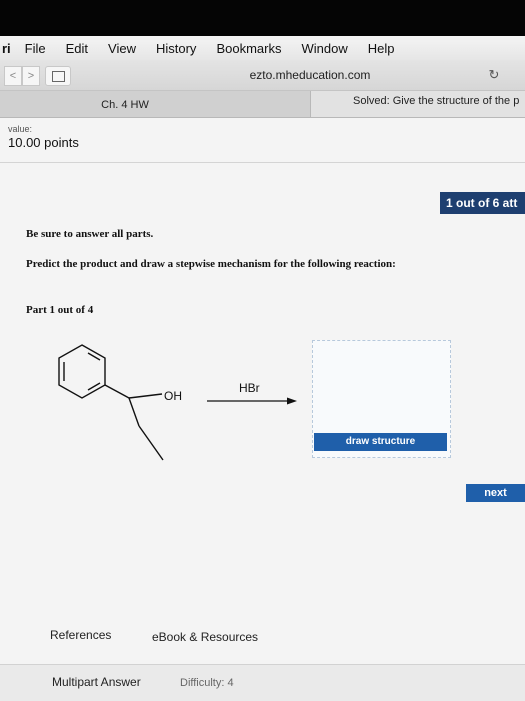 Image resolution: width=525 pixels, height=701 pixels. I want to click on multipart-answer-link: Multipart Answer, so click(96, 682).